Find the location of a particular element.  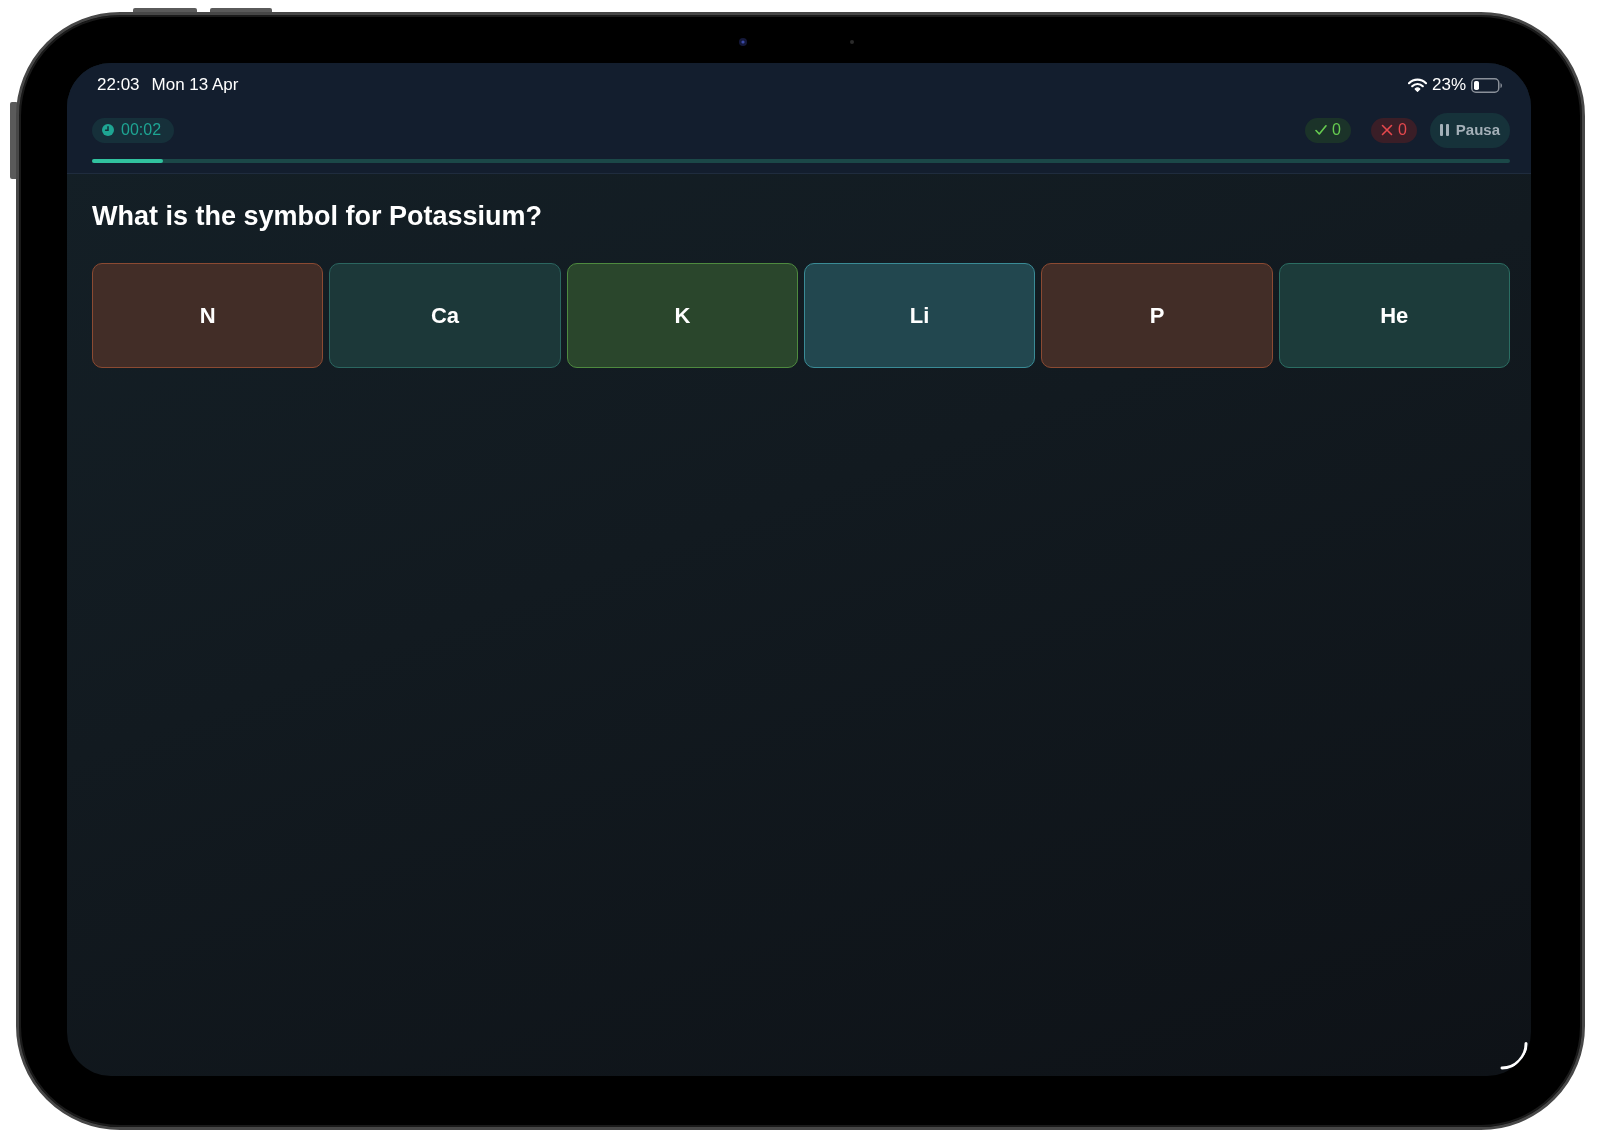

battery-icon is located at coordinates (1486, 85).